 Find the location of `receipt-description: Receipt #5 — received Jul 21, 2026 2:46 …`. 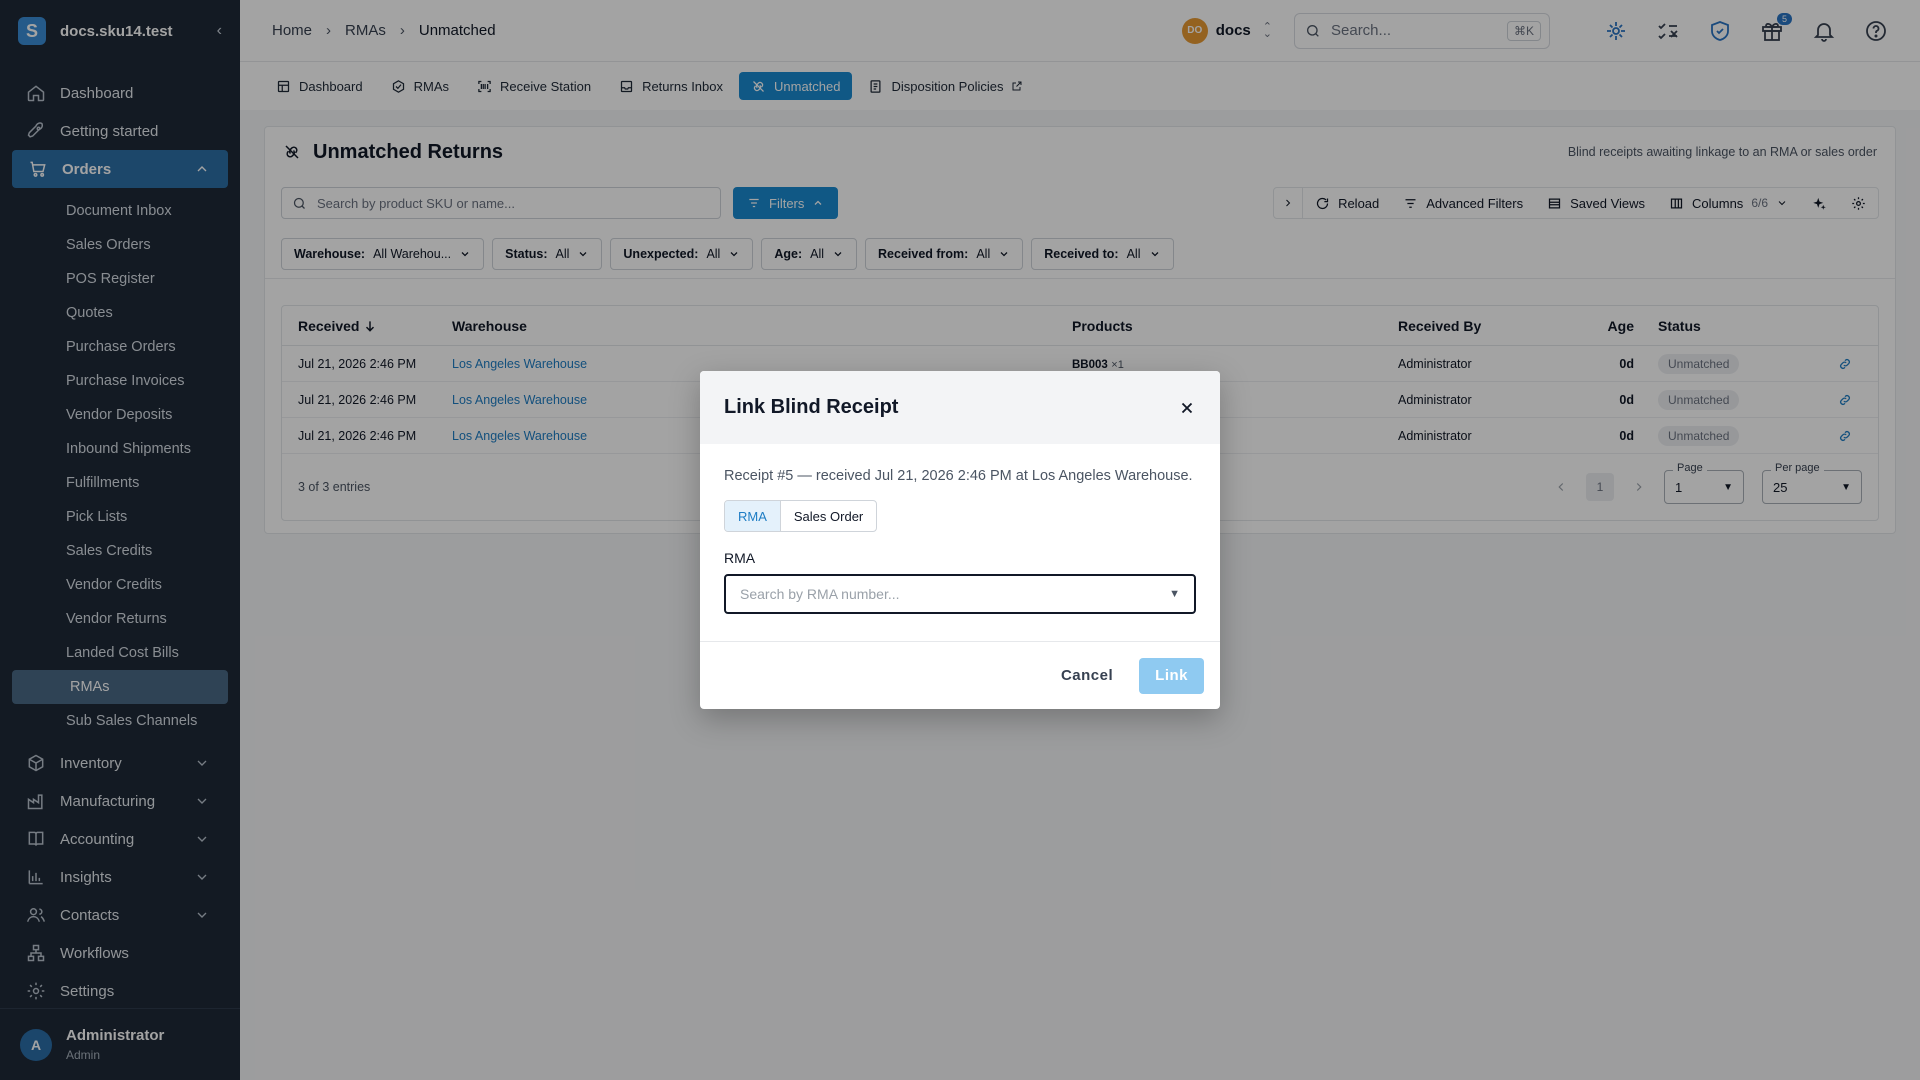

receipt-description: Receipt #5 — received Jul 21, 2026 2:46 … is located at coordinates (958, 476).